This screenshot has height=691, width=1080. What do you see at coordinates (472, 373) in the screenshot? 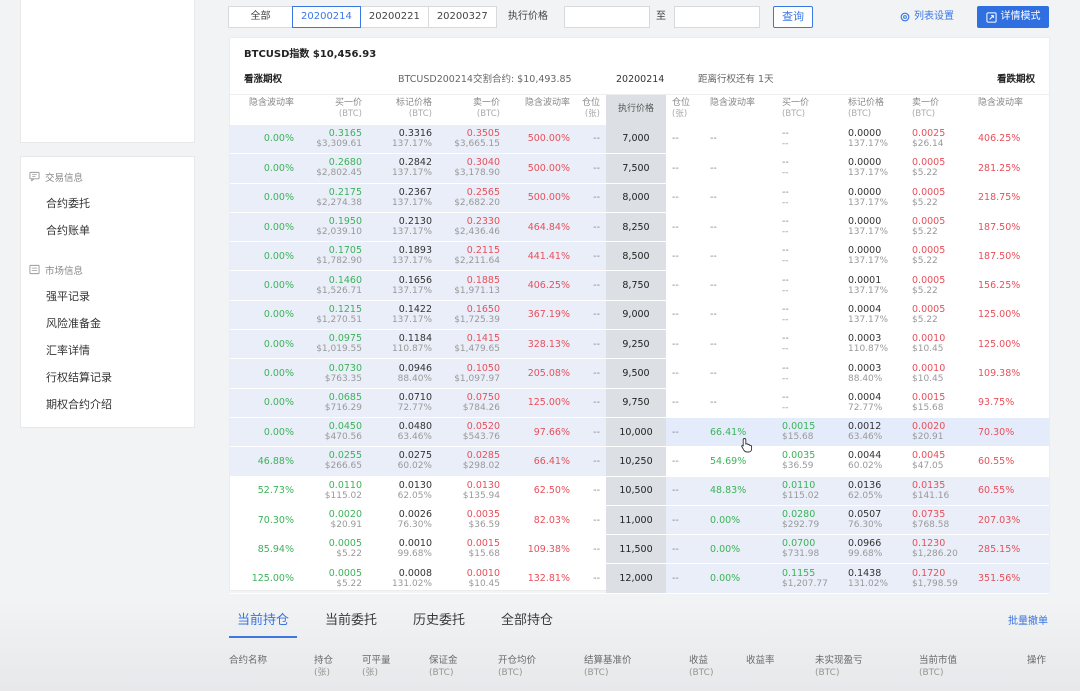
I see `call-ask-price: 0.1050 $1,097.97` at bounding box center [472, 373].